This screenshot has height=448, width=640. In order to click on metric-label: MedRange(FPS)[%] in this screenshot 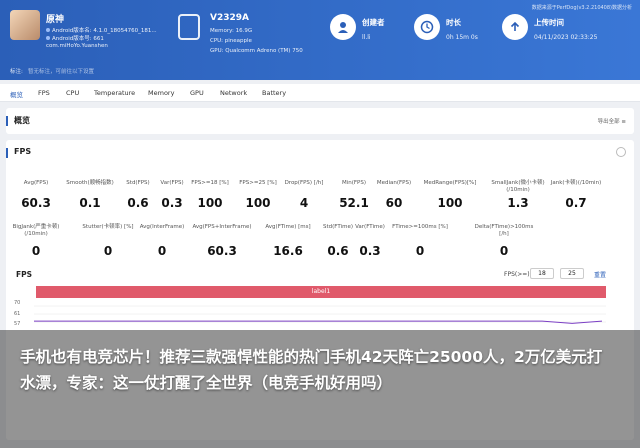, I will do `click(450, 183)`.